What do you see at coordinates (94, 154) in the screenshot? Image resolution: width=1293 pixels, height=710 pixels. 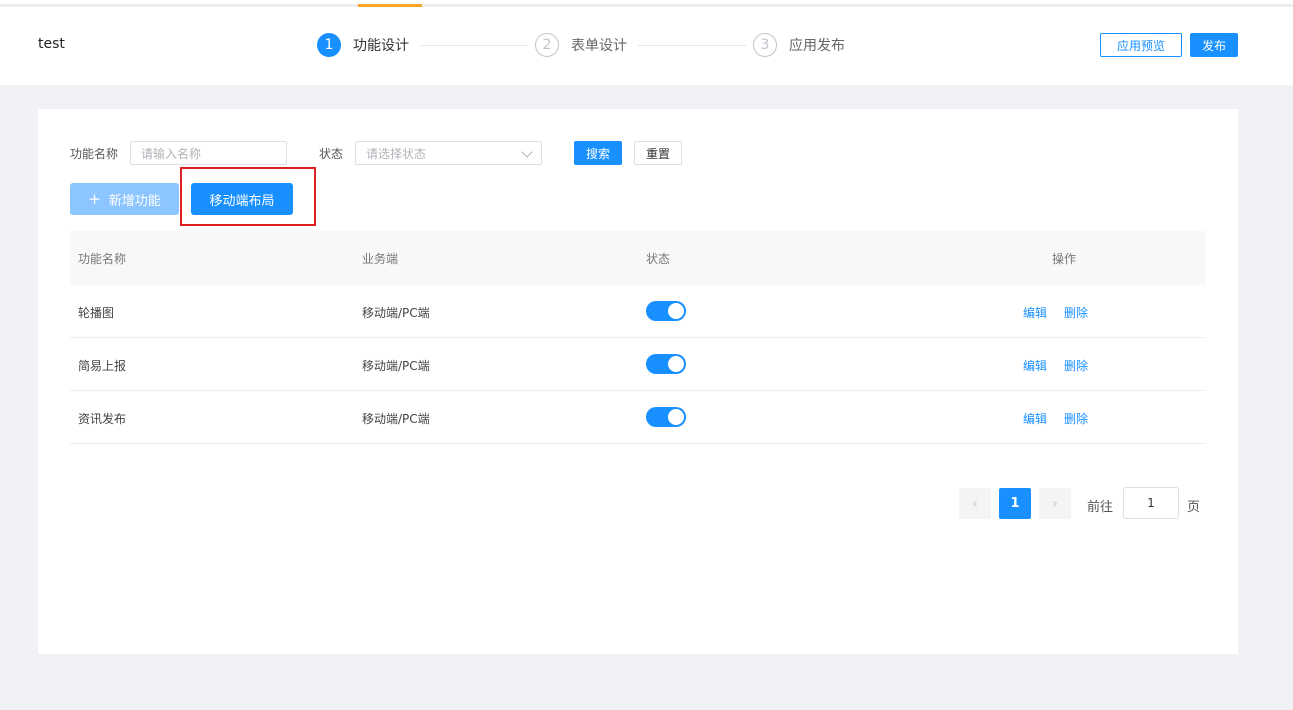 I see `name-filter-label: 功能名称` at bounding box center [94, 154].